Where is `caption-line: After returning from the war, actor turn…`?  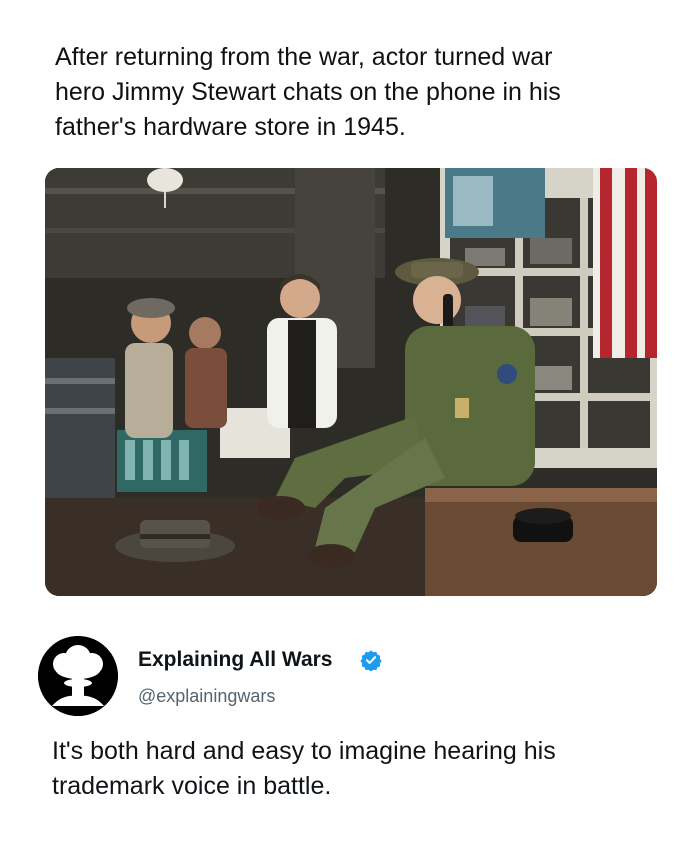 caption-line: After returning from the war, actor turn… is located at coordinates (304, 57).